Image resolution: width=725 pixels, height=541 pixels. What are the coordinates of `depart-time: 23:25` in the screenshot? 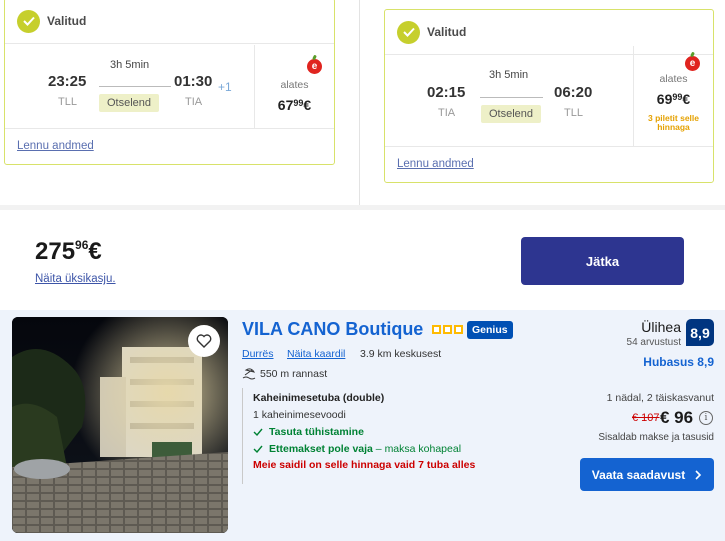 It's located at (67, 81).